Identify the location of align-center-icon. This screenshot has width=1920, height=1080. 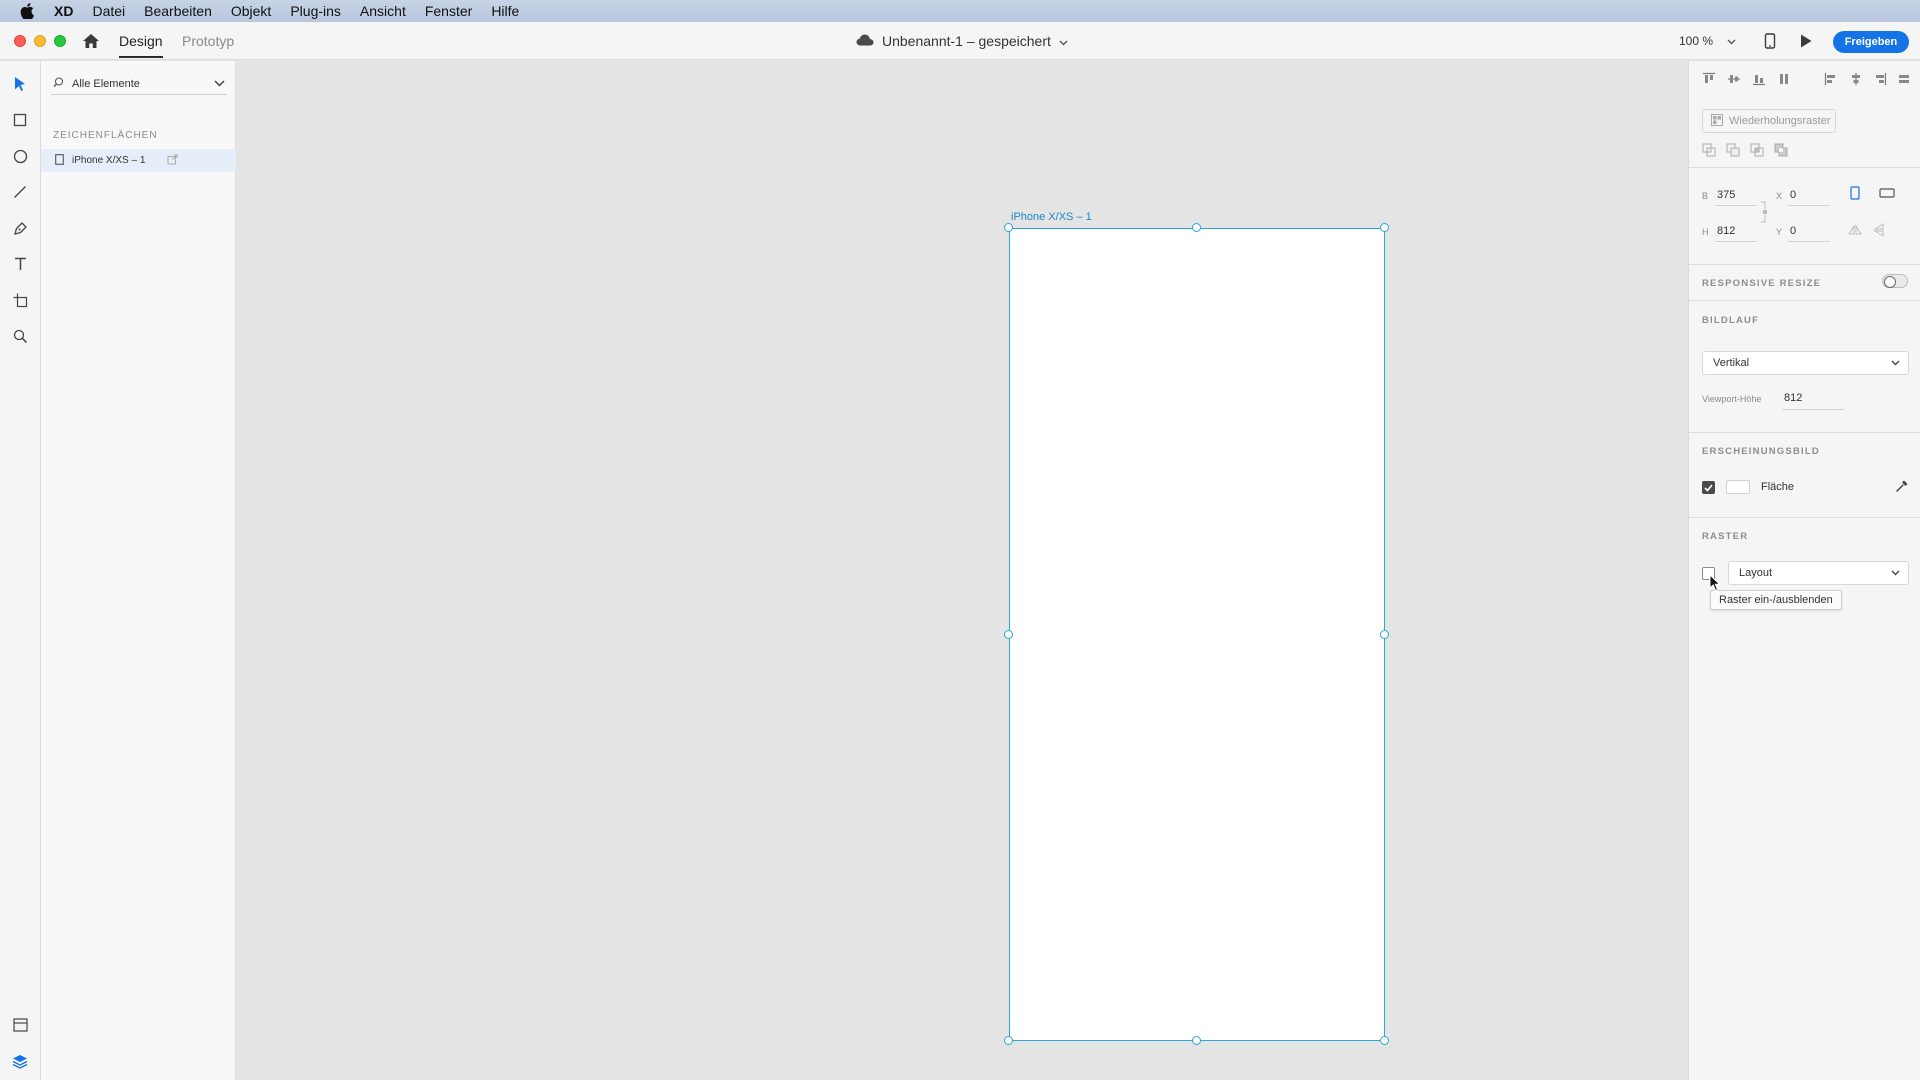
(1856, 79).